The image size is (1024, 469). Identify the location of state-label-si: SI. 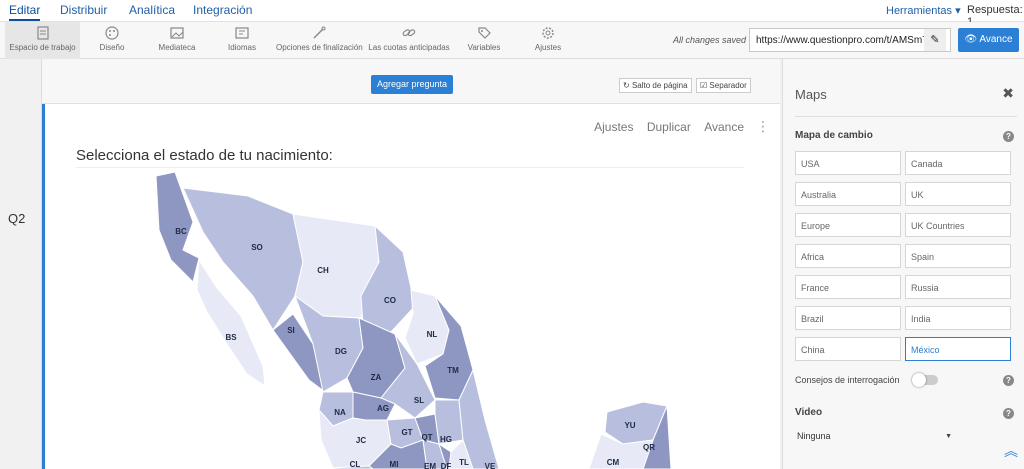
(291, 330).